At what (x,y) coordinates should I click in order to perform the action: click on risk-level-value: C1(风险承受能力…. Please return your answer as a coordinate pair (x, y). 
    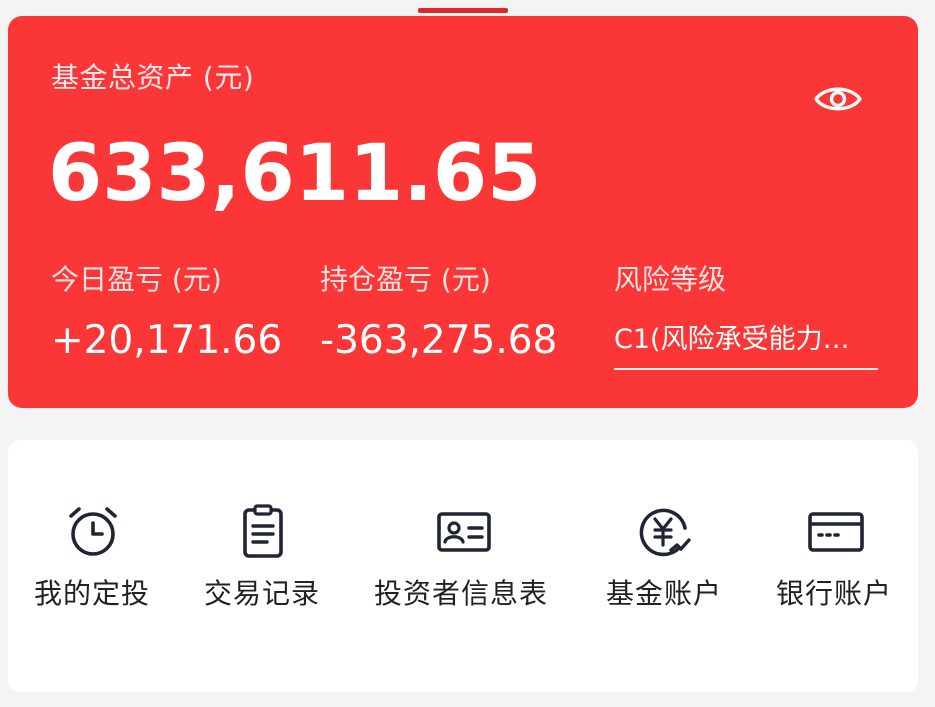
    Looking at the image, I should click on (746, 345).